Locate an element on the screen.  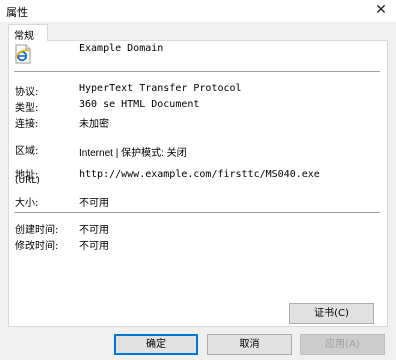
tab-general: 常规 is located at coordinates (28, 33).